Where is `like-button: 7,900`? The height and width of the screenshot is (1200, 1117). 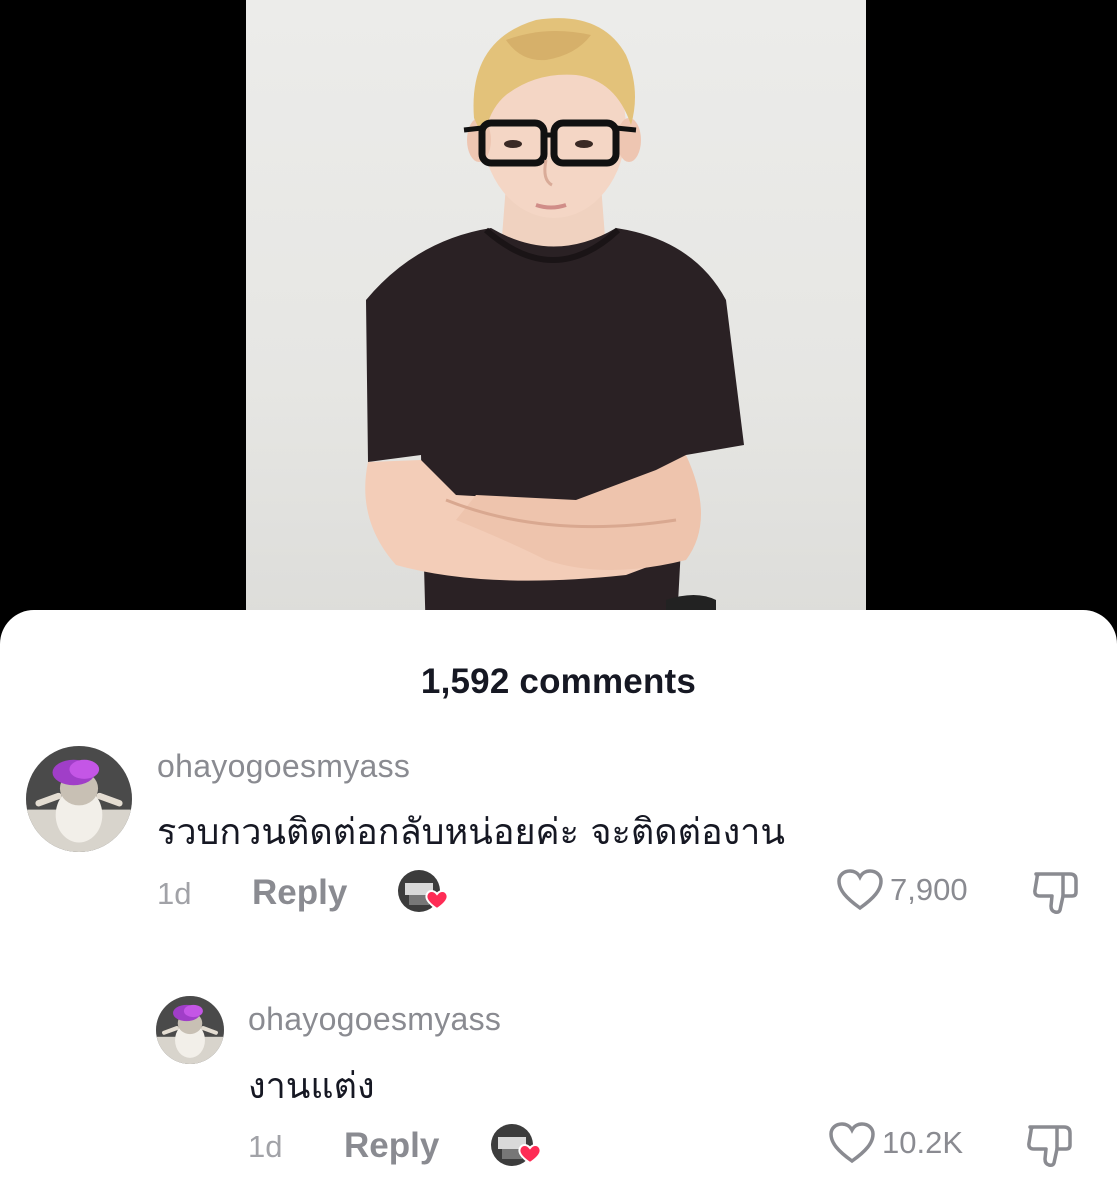
like-button: 7,900 is located at coordinates (902, 890).